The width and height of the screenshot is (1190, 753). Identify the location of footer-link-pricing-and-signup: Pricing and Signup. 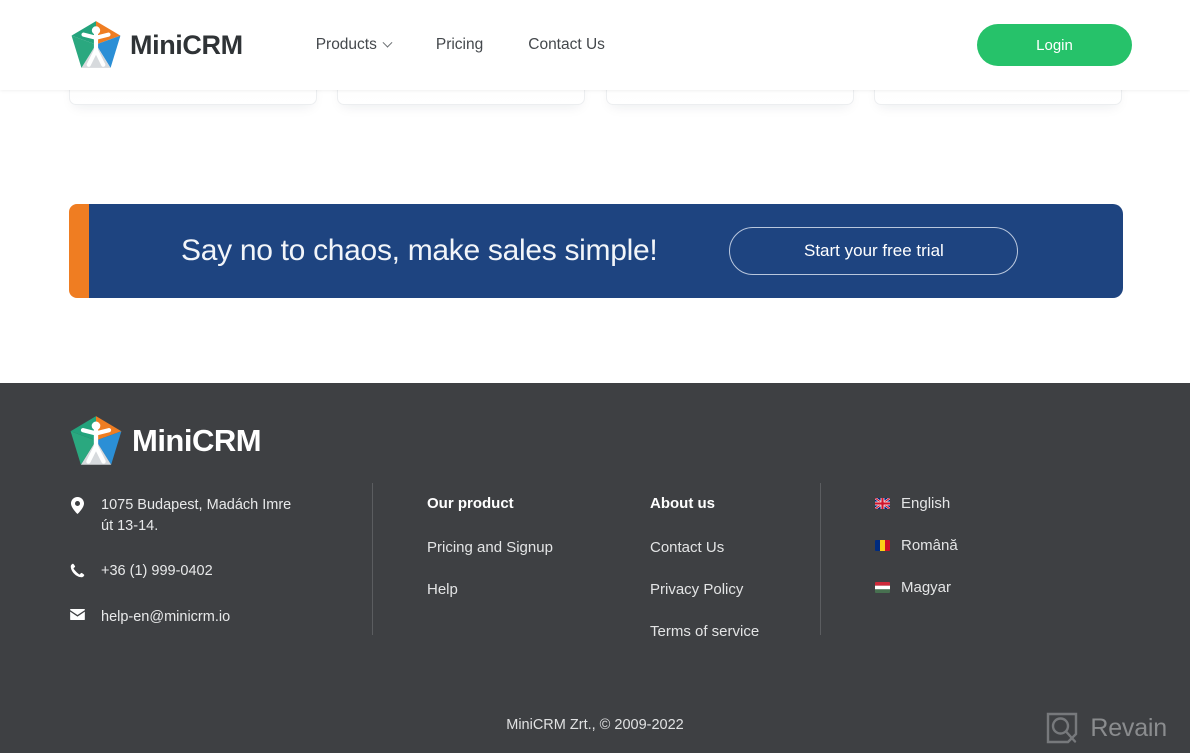
(490, 547).